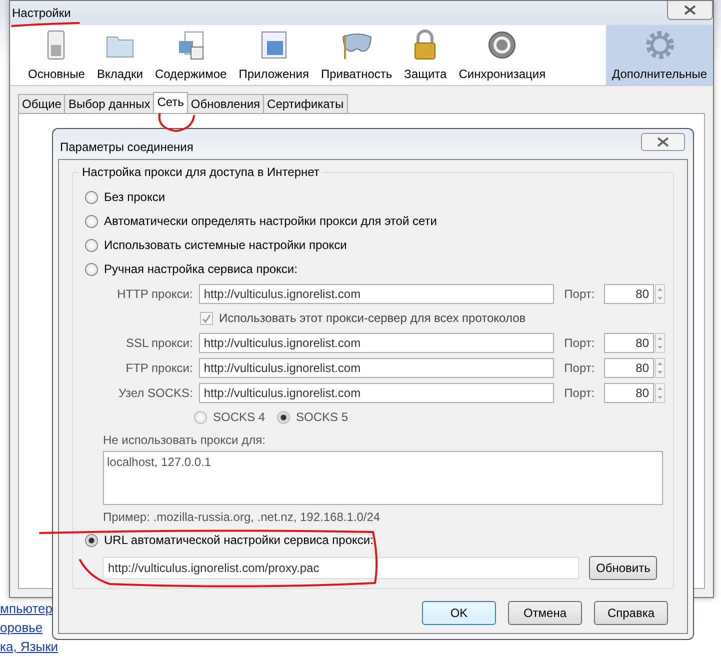  Describe the element at coordinates (29, 647) in the screenshot. I see `page-link: ка, Языки` at that location.